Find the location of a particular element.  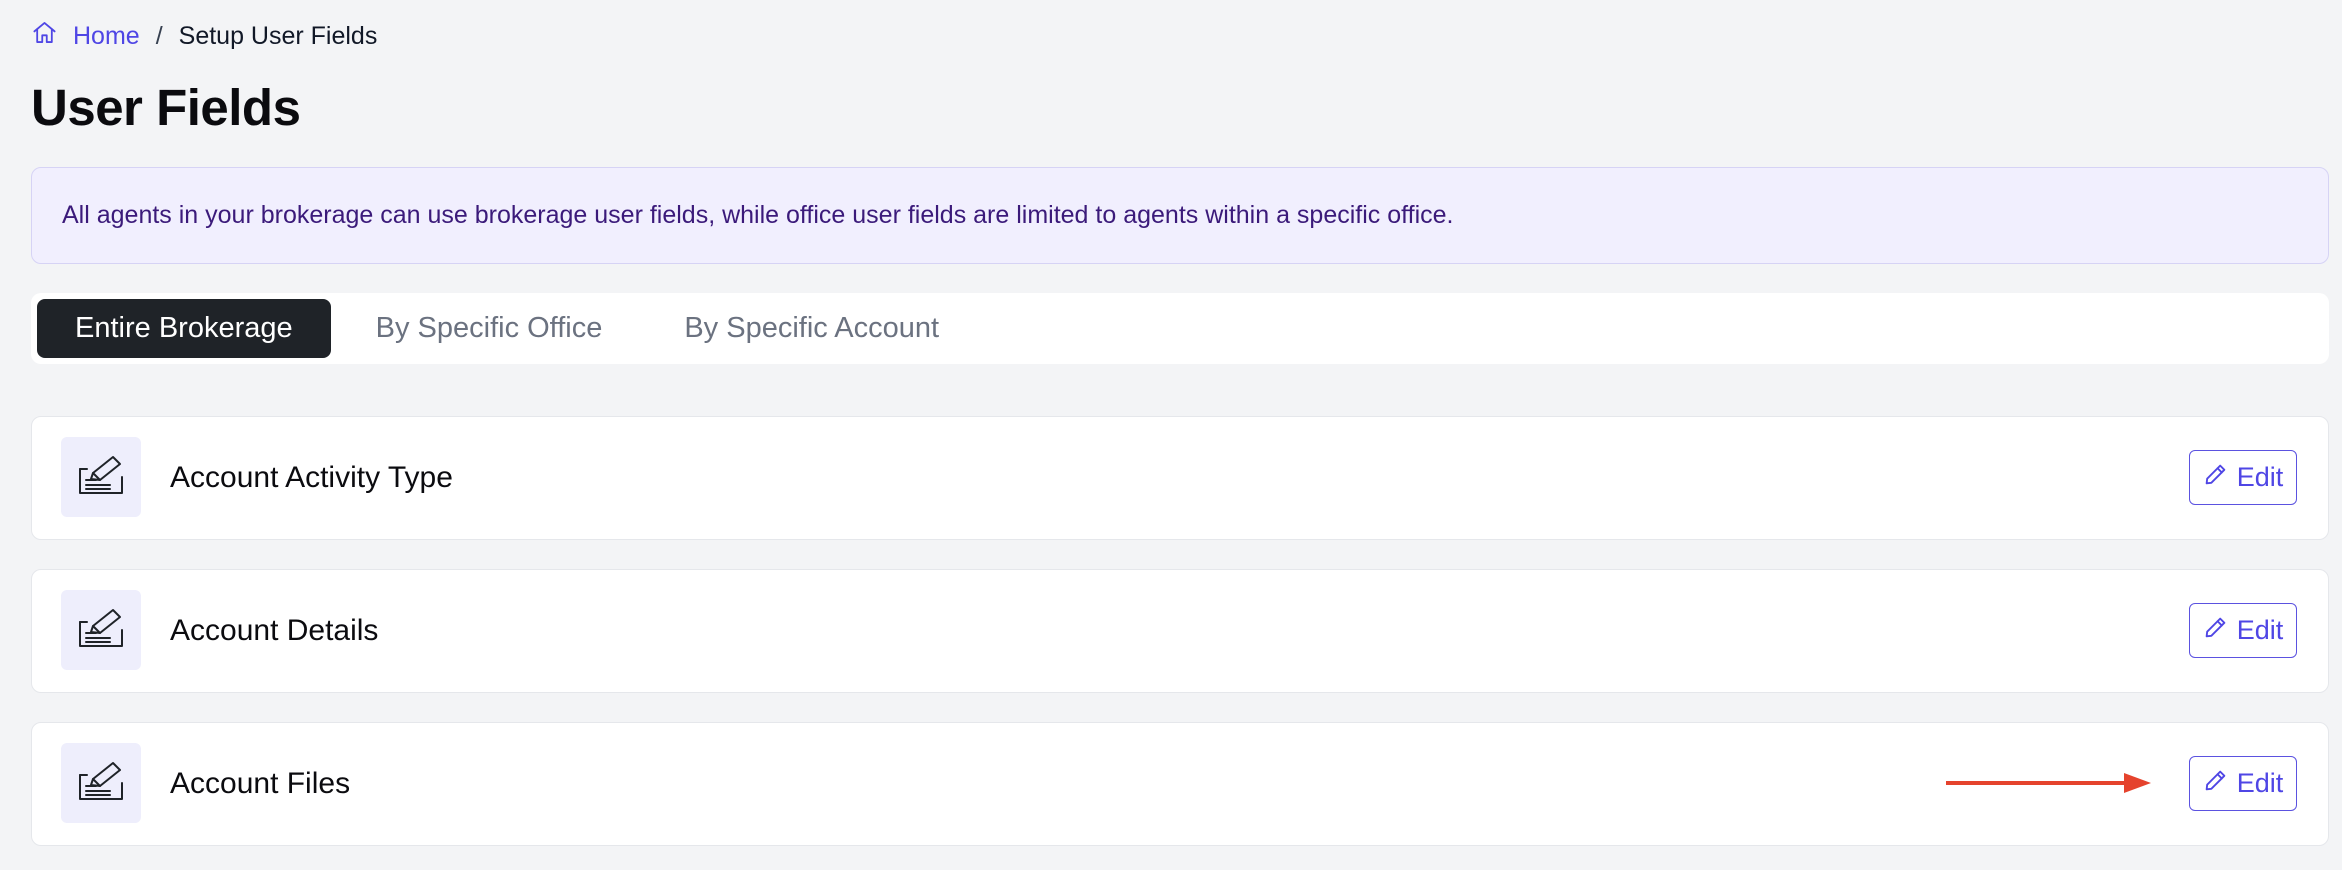

annotation-arrow is located at coordinates (2048, 783).